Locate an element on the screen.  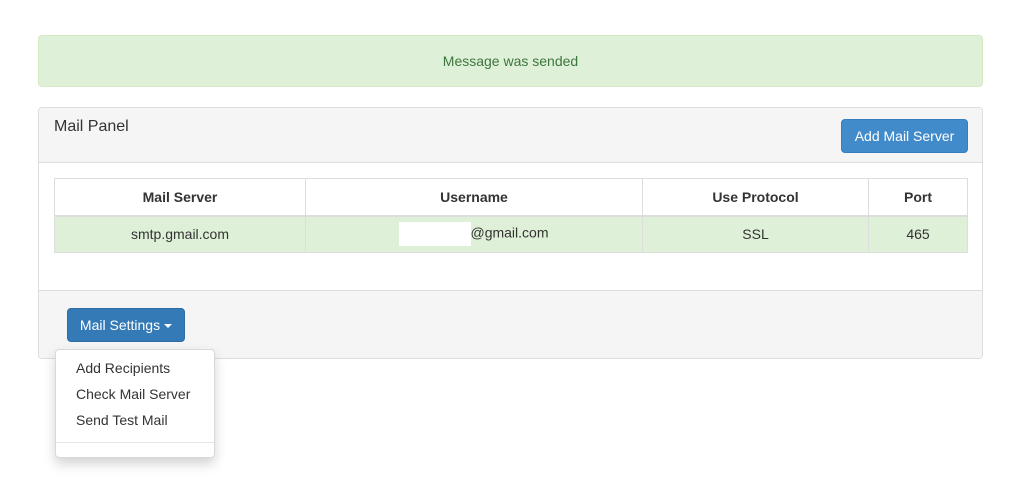
mail-settings-dropdown-button: Mail Settings is located at coordinates (126, 325).